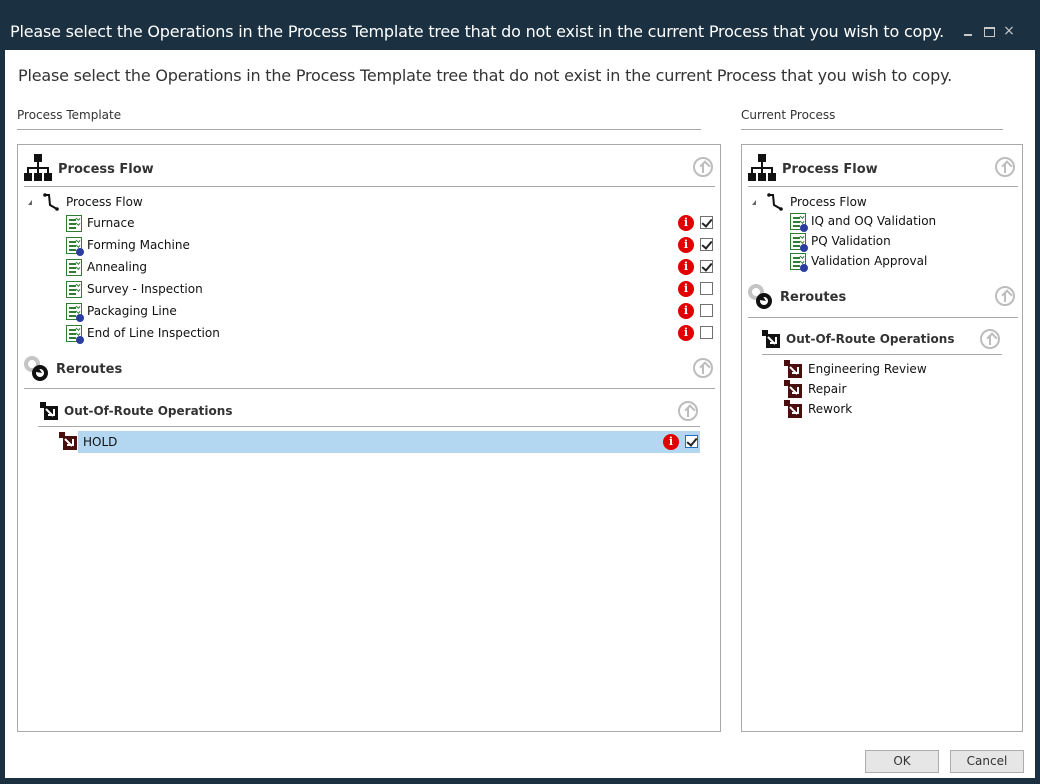 This screenshot has height=784, width=1040. Describe the element at coordinates (1009, 31) in the screenshot. I see `close-button: ×` at that location.